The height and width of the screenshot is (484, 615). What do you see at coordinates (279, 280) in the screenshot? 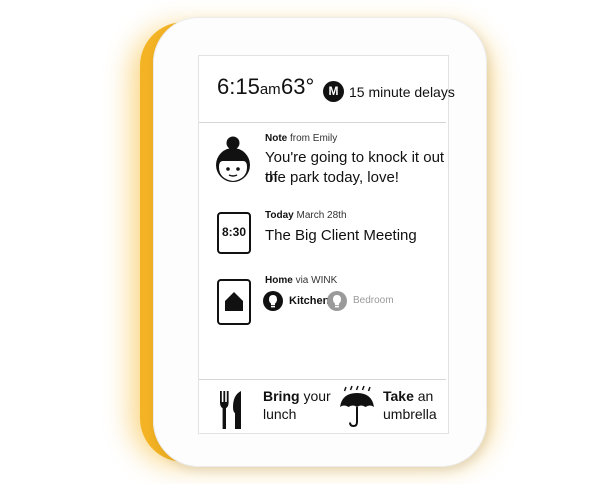
I see `home-title: Home` at bounding box center [279, 280].